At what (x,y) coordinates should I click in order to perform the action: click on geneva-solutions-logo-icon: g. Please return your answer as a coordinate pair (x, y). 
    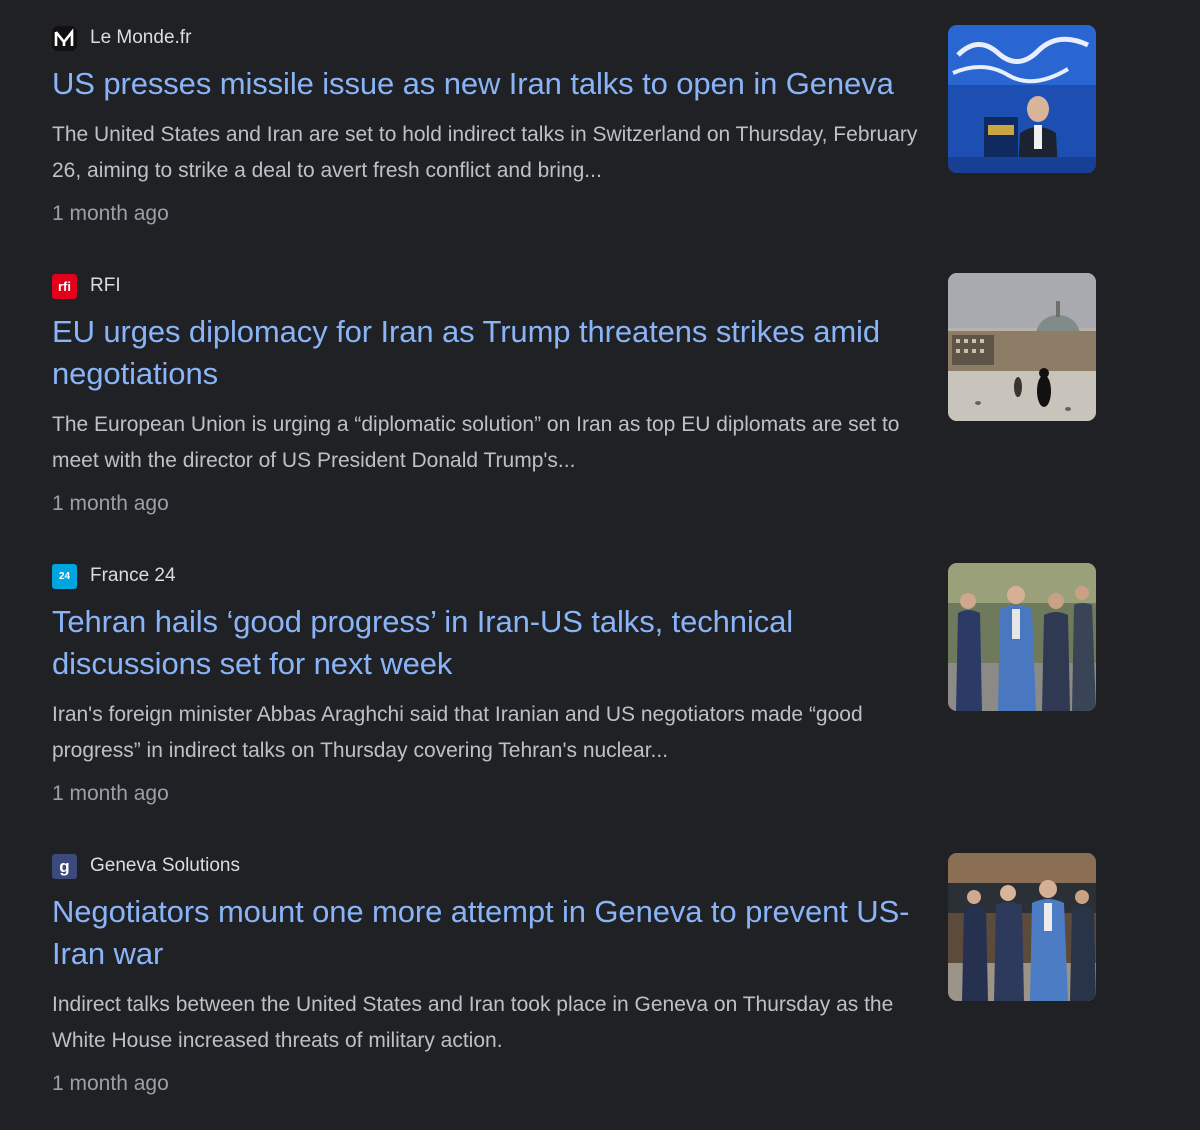
    Looking at the image, I should click on (64, 866).